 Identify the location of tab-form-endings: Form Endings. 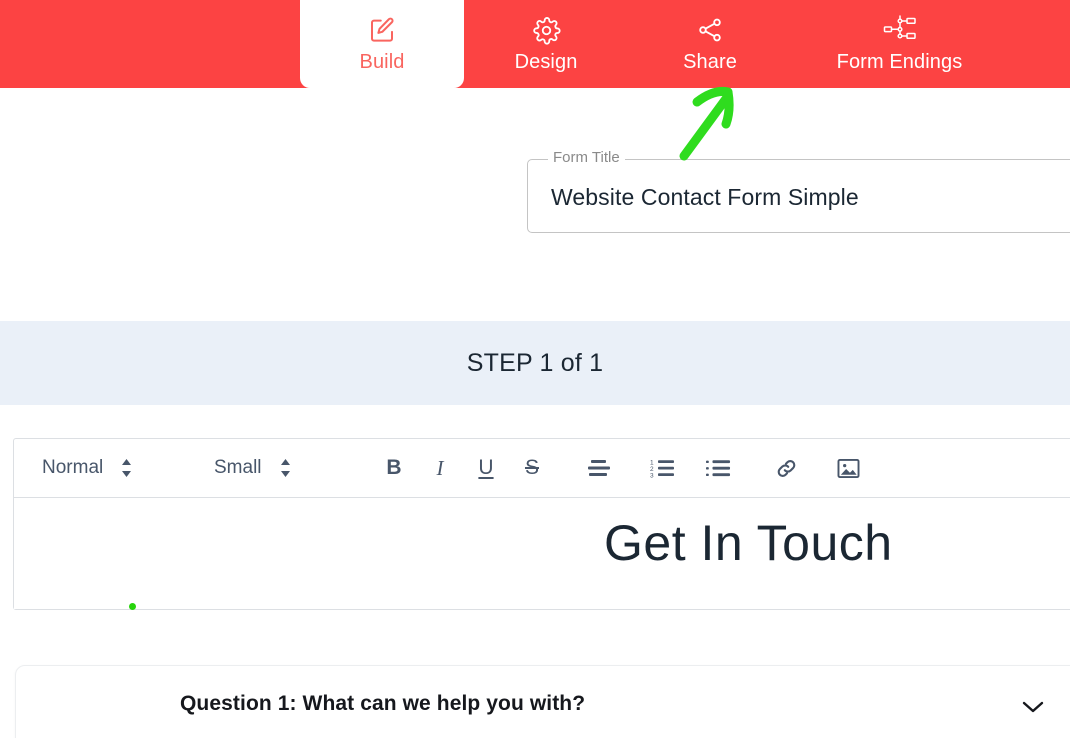
(899, 44).